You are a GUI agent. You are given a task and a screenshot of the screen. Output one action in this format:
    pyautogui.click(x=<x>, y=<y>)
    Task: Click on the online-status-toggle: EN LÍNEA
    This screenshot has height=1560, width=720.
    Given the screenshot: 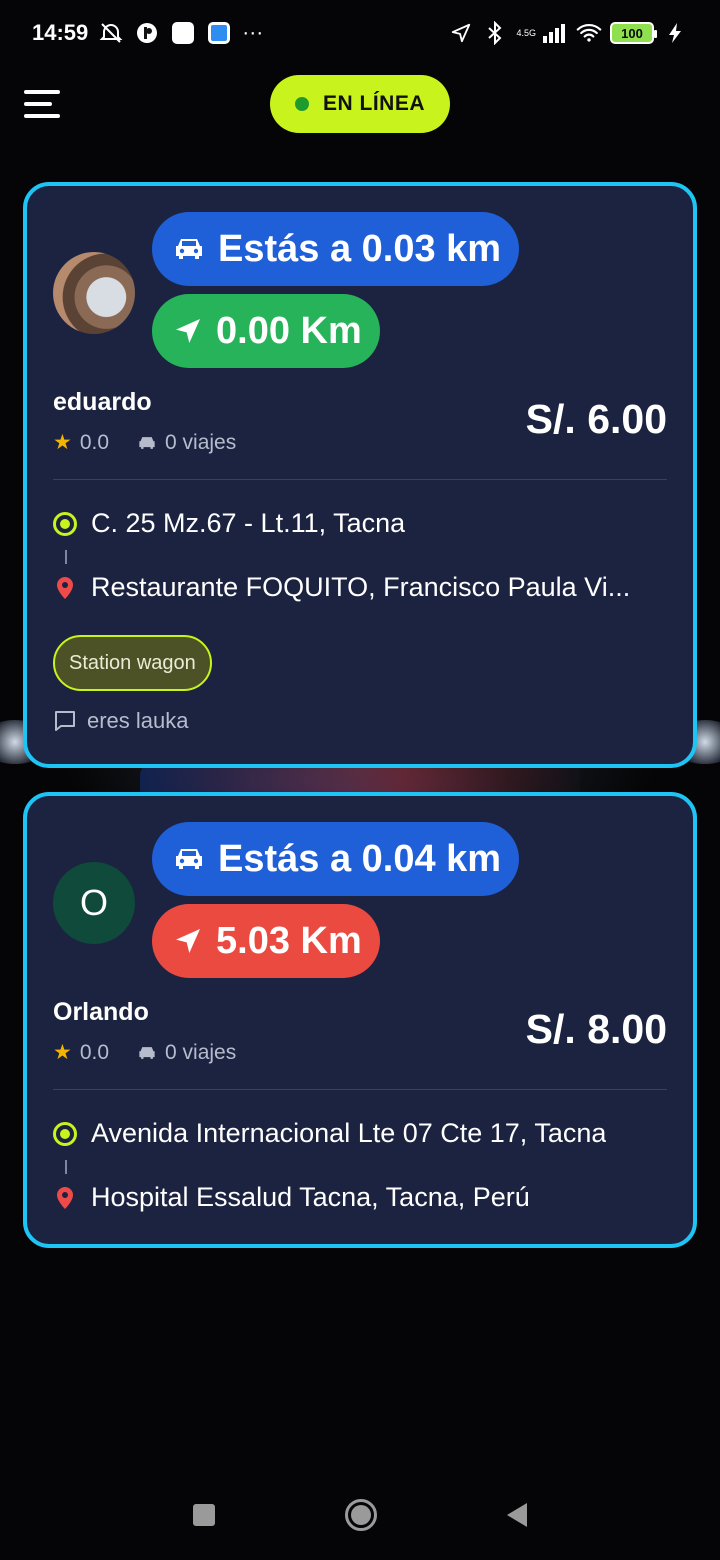 What is the action you would take?
    pyautogui.click(x=360, y=104)
    